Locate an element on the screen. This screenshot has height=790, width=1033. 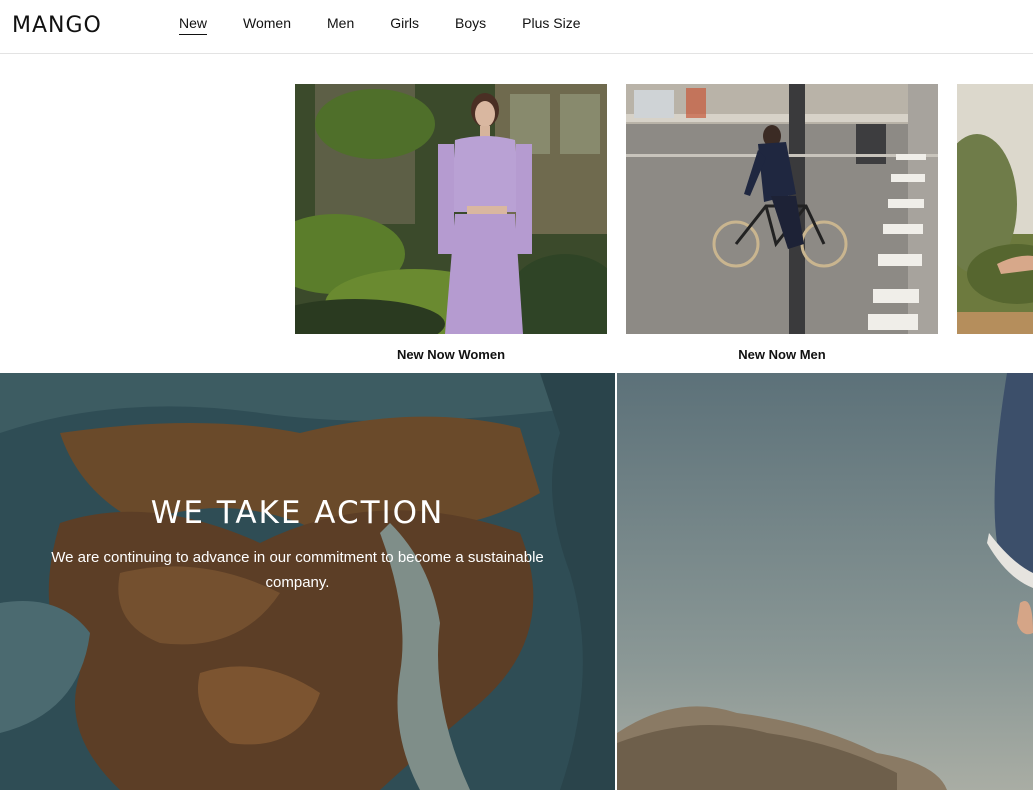
nav-item-boys: Boys is located at coordinates (470, 25).